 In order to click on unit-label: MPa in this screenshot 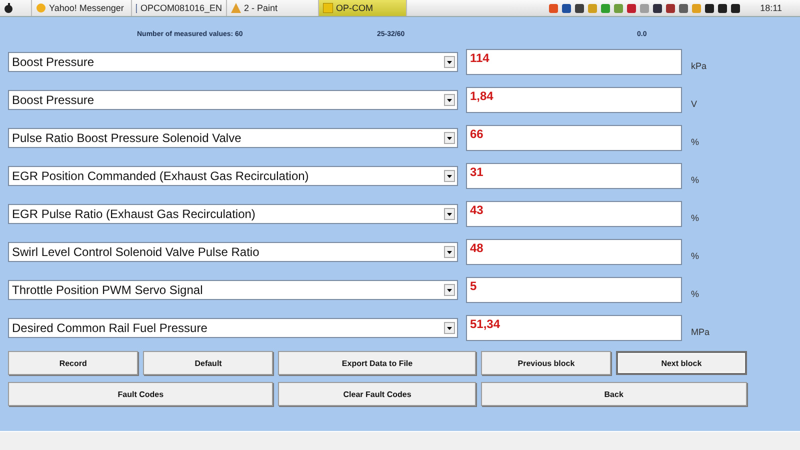, I will do `click(700, 332)`.